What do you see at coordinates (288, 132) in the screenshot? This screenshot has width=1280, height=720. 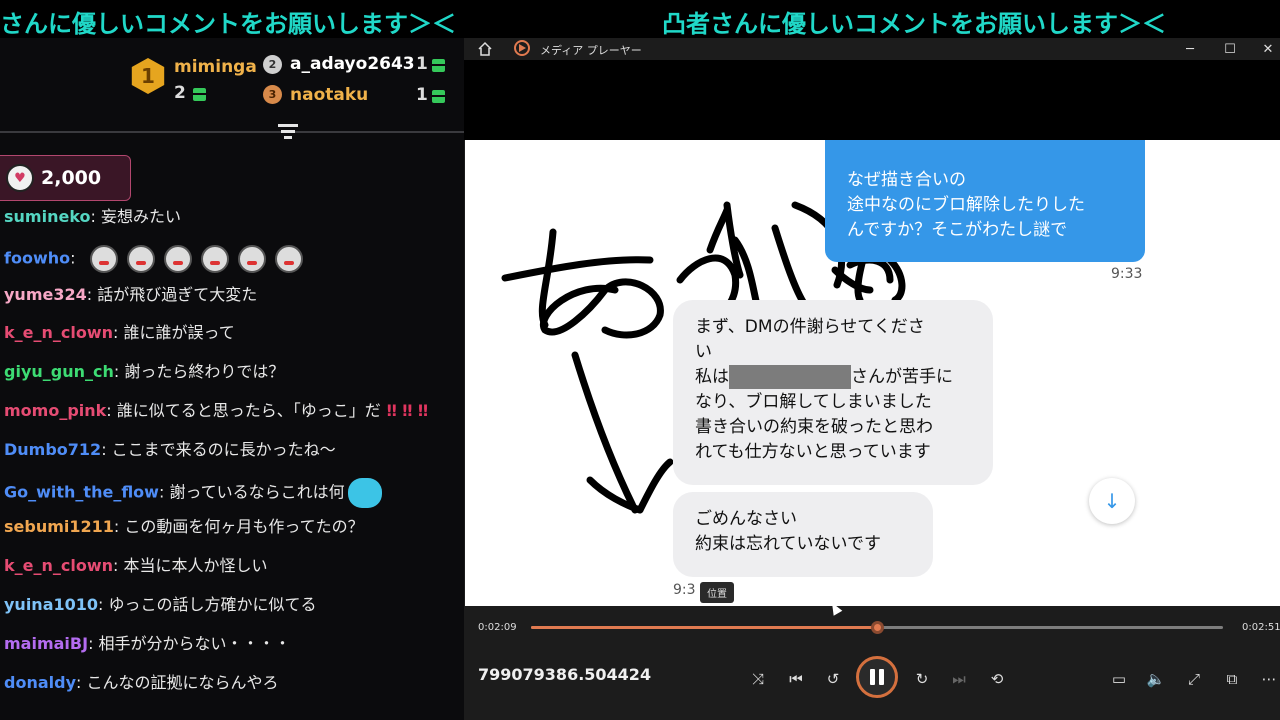 I see `filter-icon` at bounding box center [288, 132].